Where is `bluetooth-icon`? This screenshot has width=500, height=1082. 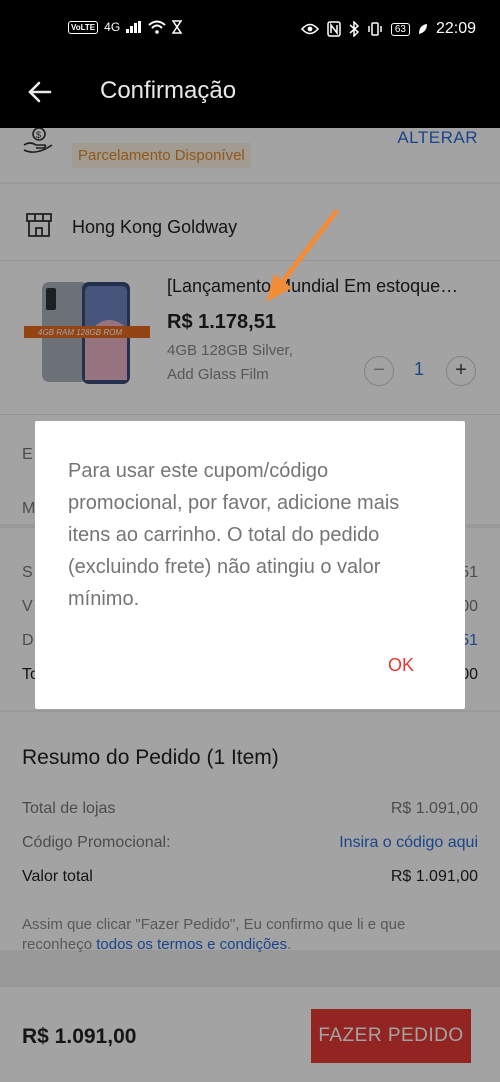 bluetooth-icon is located at coordinates (354, 29).